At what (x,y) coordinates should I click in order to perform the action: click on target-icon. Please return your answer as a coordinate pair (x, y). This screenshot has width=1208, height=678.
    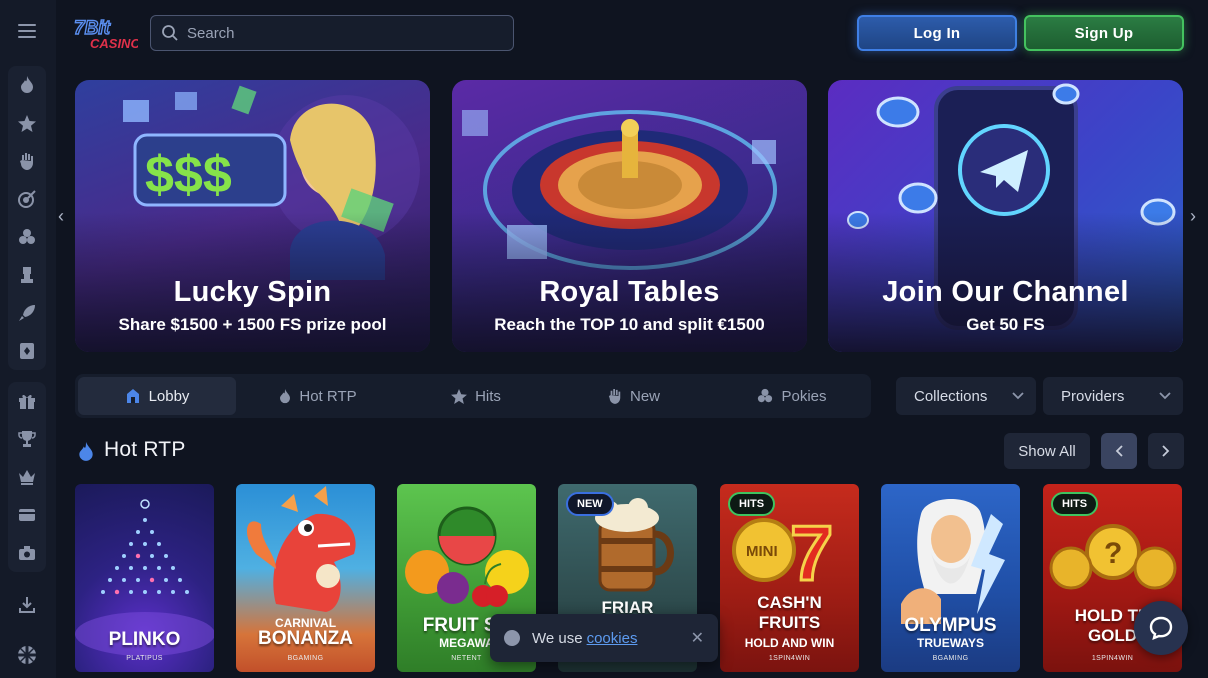
    Looking at the image, I should click on (27, 199).